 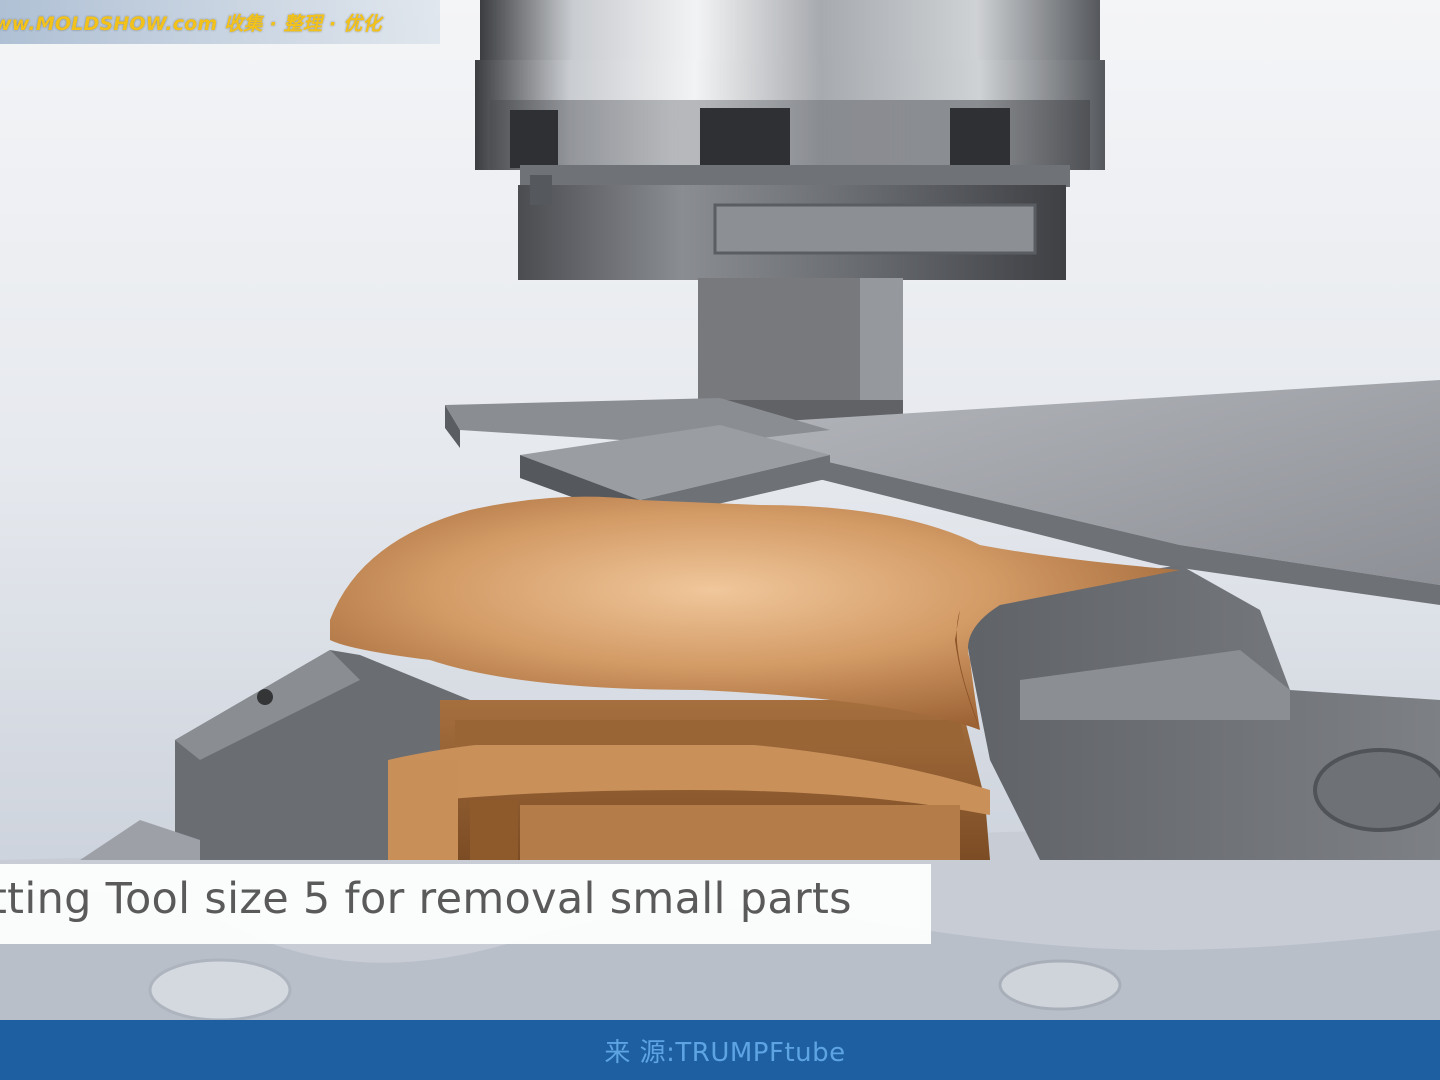 What do you see at coordinates (725, 1052) in the screenshot?
I see `source-credit-text: 来 源:TRUMPFtube` at bounding box center [725, 1052].